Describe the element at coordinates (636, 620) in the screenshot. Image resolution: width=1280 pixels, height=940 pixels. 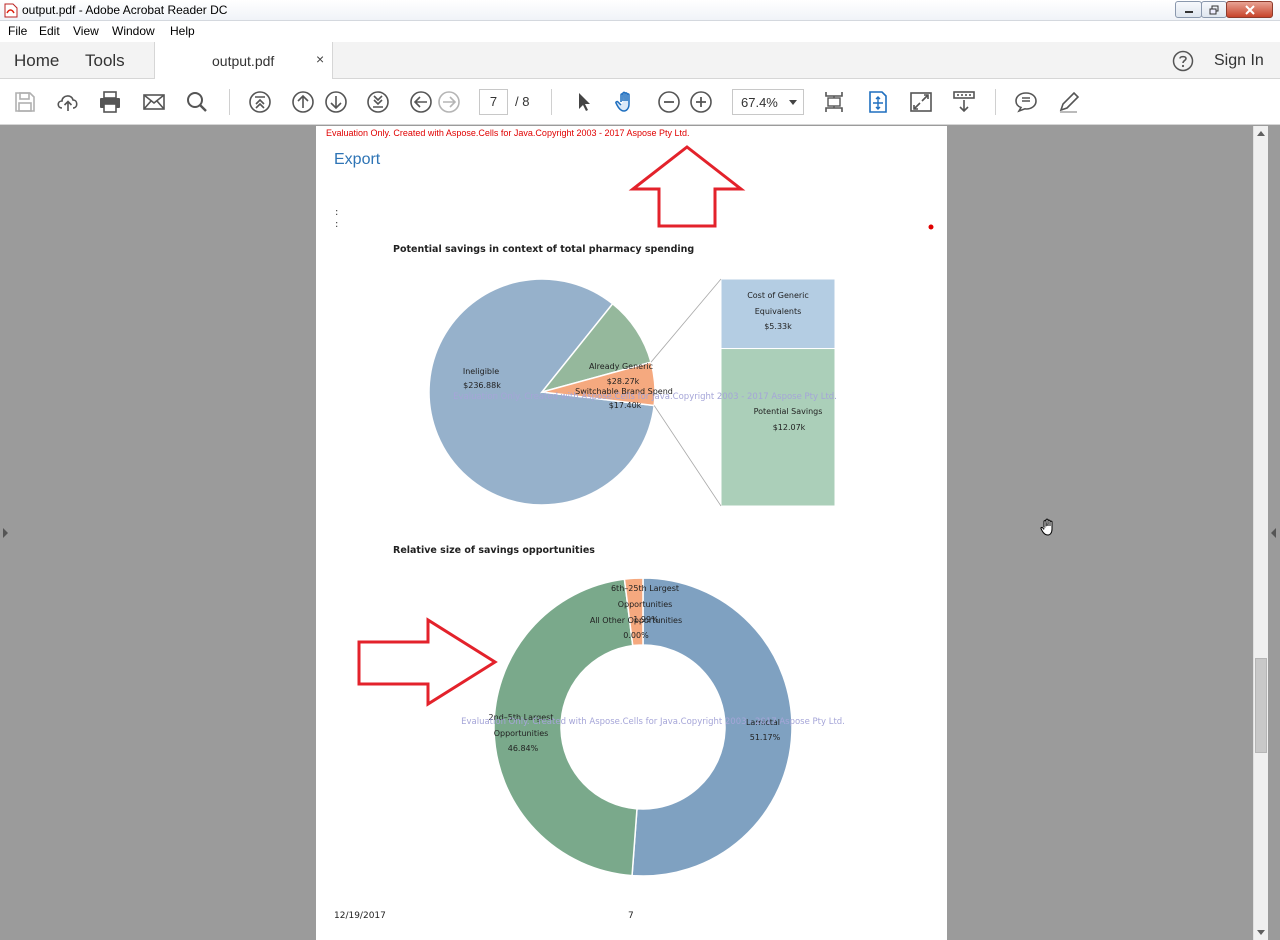
I see `donut-label-all-other: All Other Opportunities` at that location.